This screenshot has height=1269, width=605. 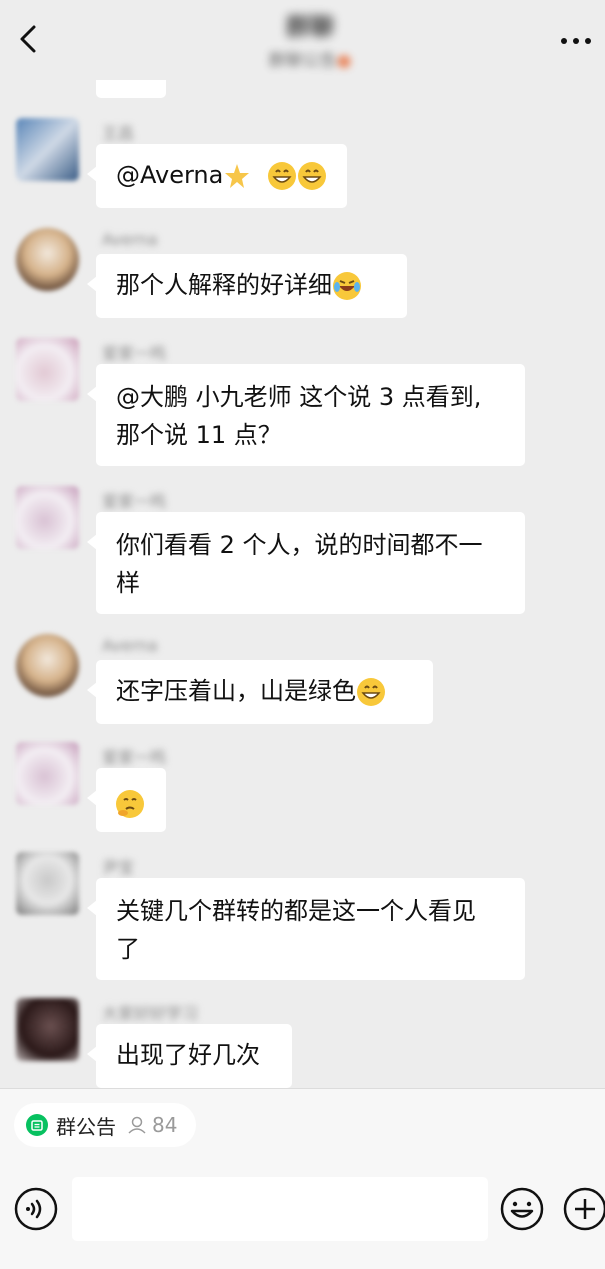 I want to click on message-bubble: @Averna, so click(x=217, y=176).